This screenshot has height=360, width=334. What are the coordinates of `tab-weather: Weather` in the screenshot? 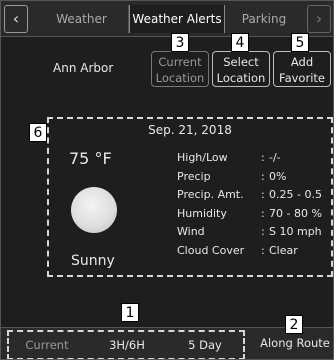 It's located at (82, 19).